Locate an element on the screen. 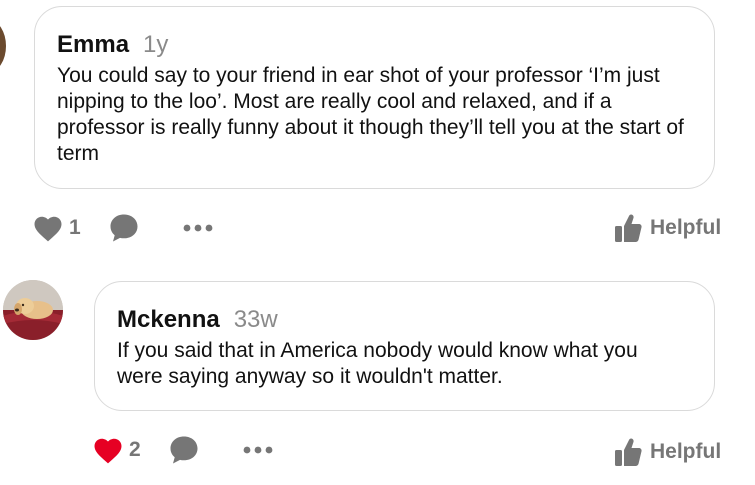 Image resolution: width=755 pixels, height=485 pixels. like-button: 1 is located at coordinates (57, 228).